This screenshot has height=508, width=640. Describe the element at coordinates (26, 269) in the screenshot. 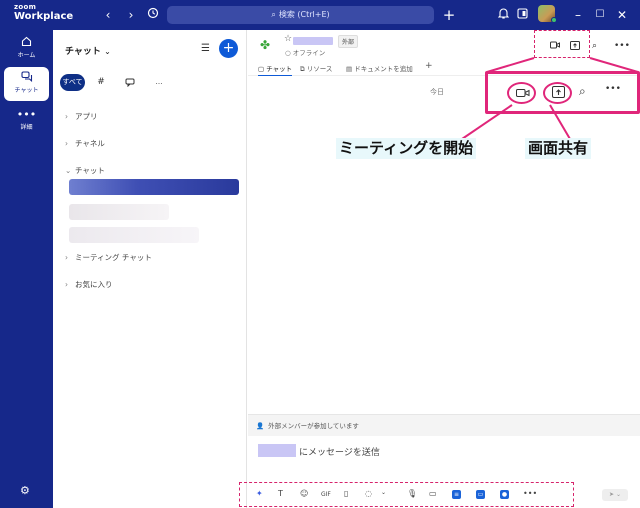

I see `left-nav: ホーム チャット ••• 詳細 ⚙` at that location.